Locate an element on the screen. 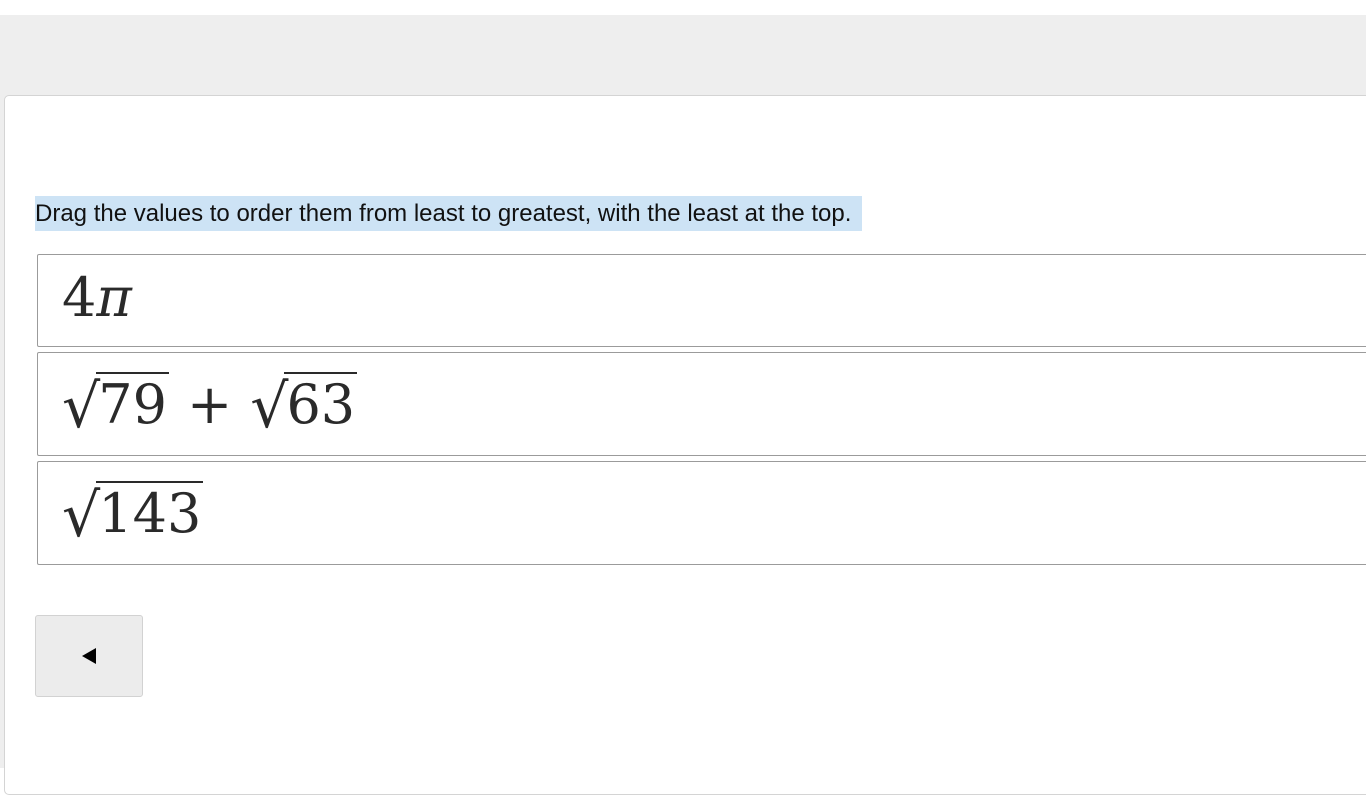 This screenshot has height=795, width=1366. radicand: 143 is located at coordinates (150, 513).